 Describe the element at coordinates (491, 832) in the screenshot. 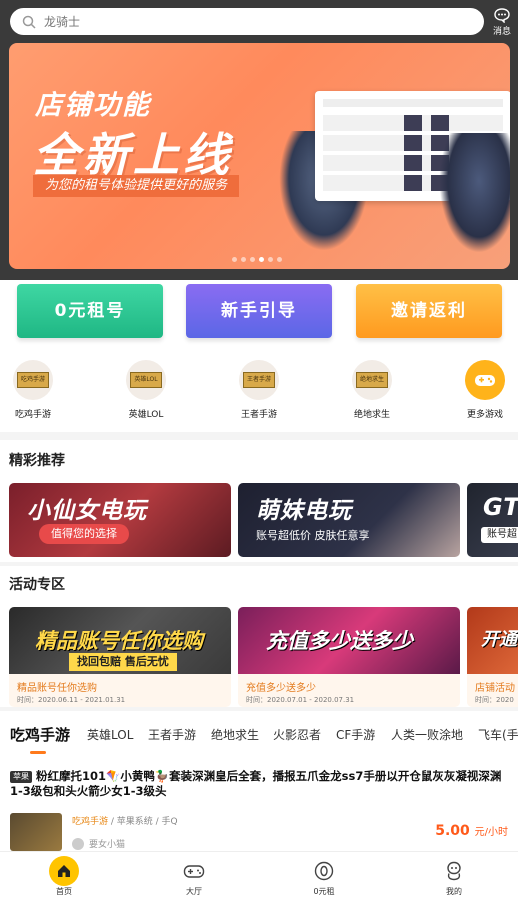

I see `price-unit: 元/小时` at that location.